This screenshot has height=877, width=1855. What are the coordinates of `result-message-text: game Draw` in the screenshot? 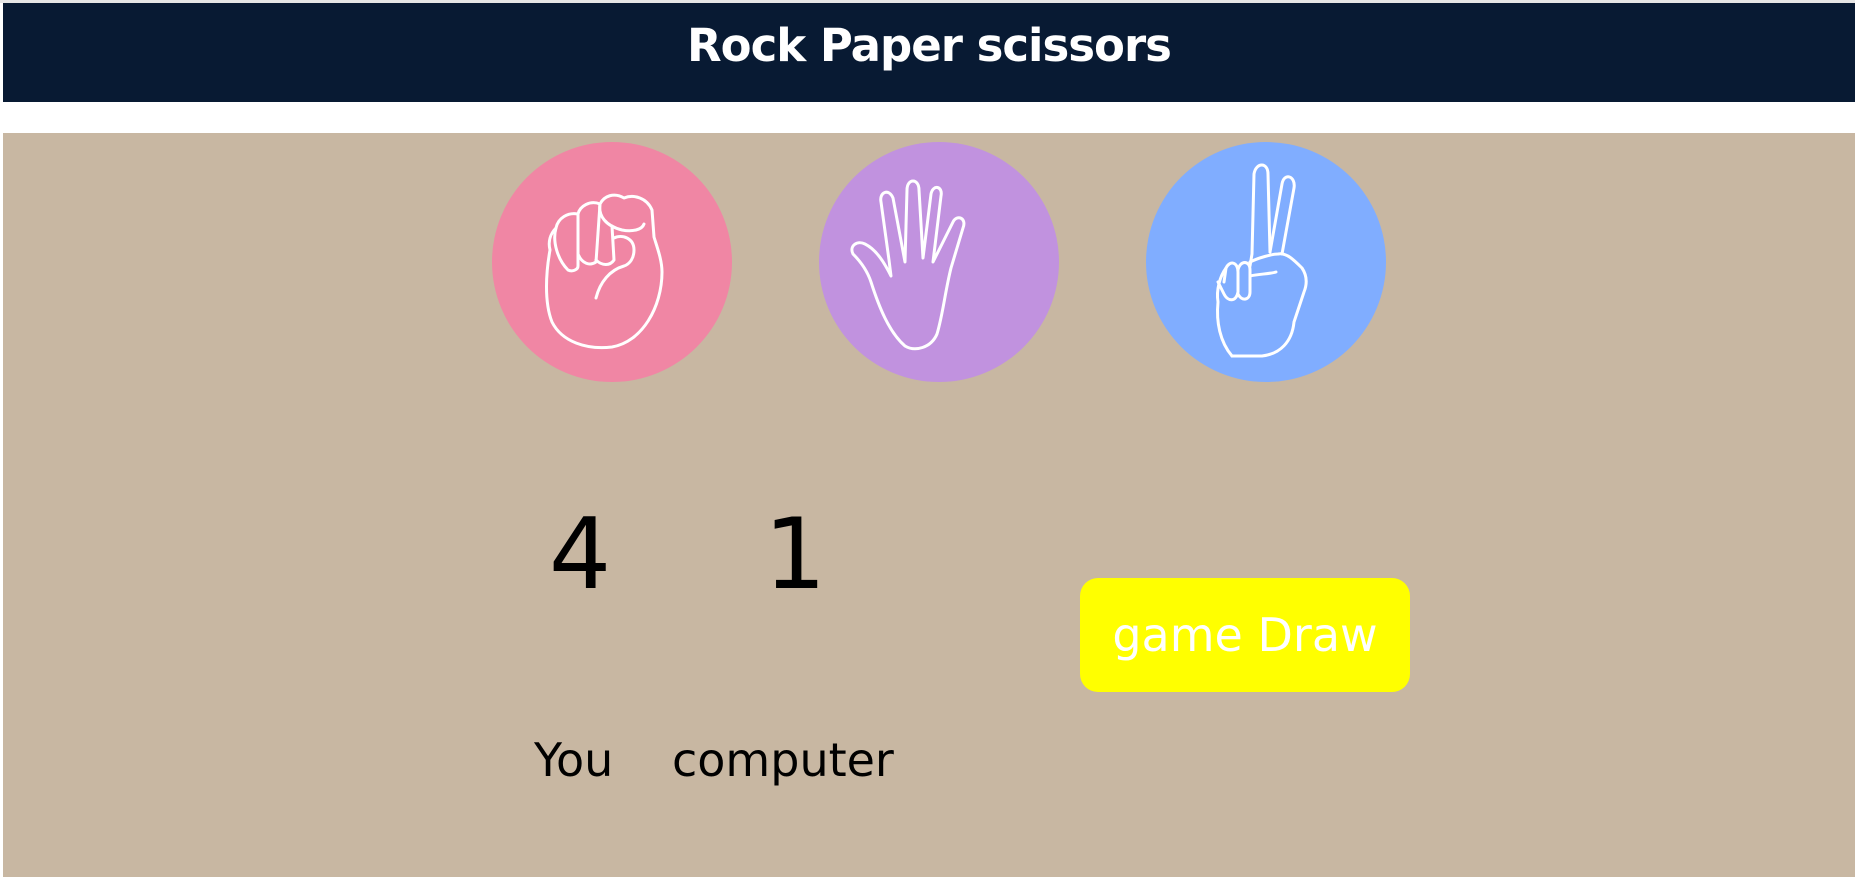 It's located at (1245, 635).